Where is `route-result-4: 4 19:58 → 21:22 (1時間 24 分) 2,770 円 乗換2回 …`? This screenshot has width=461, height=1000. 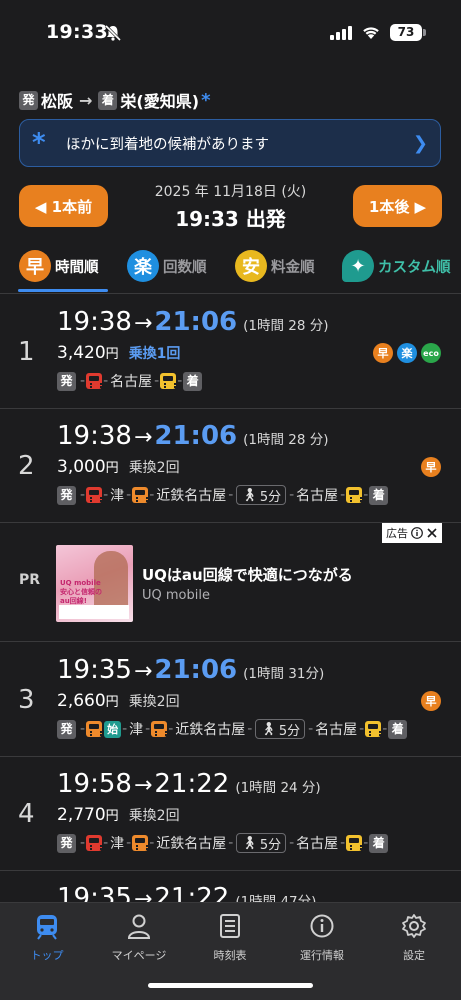
route-result-4: 4 19:58 → 21:22 (1時間 24 分) 2,770 円 乗換2回 … is located at coordinates (230, 814).